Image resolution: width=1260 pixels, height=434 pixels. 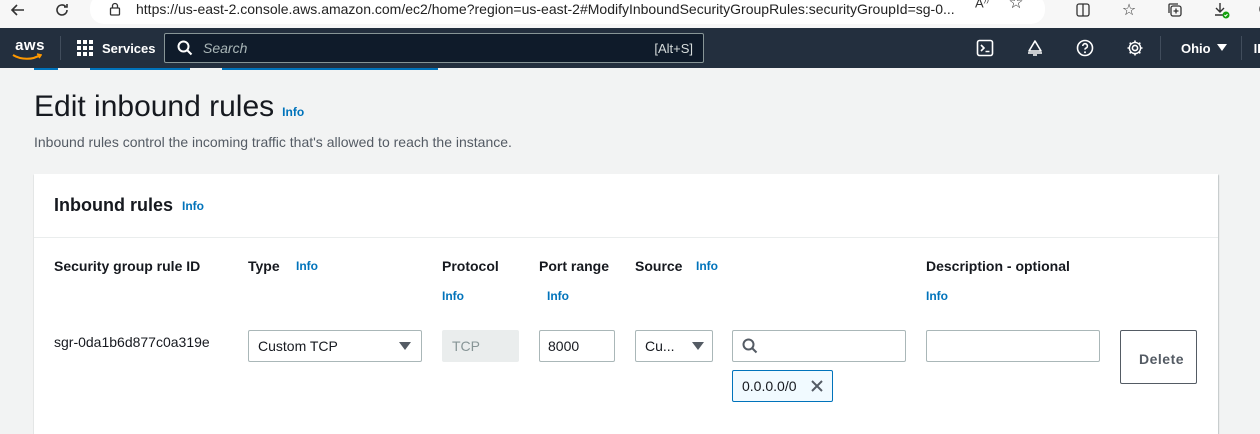 I want to click on close-icon, so click(x=817, y=386).